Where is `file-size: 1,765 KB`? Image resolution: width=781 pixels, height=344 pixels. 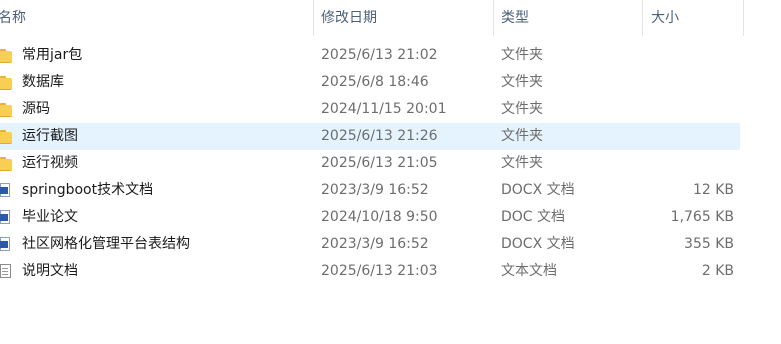 file-size: 1,765 KB is located at coordinates (702, 217).